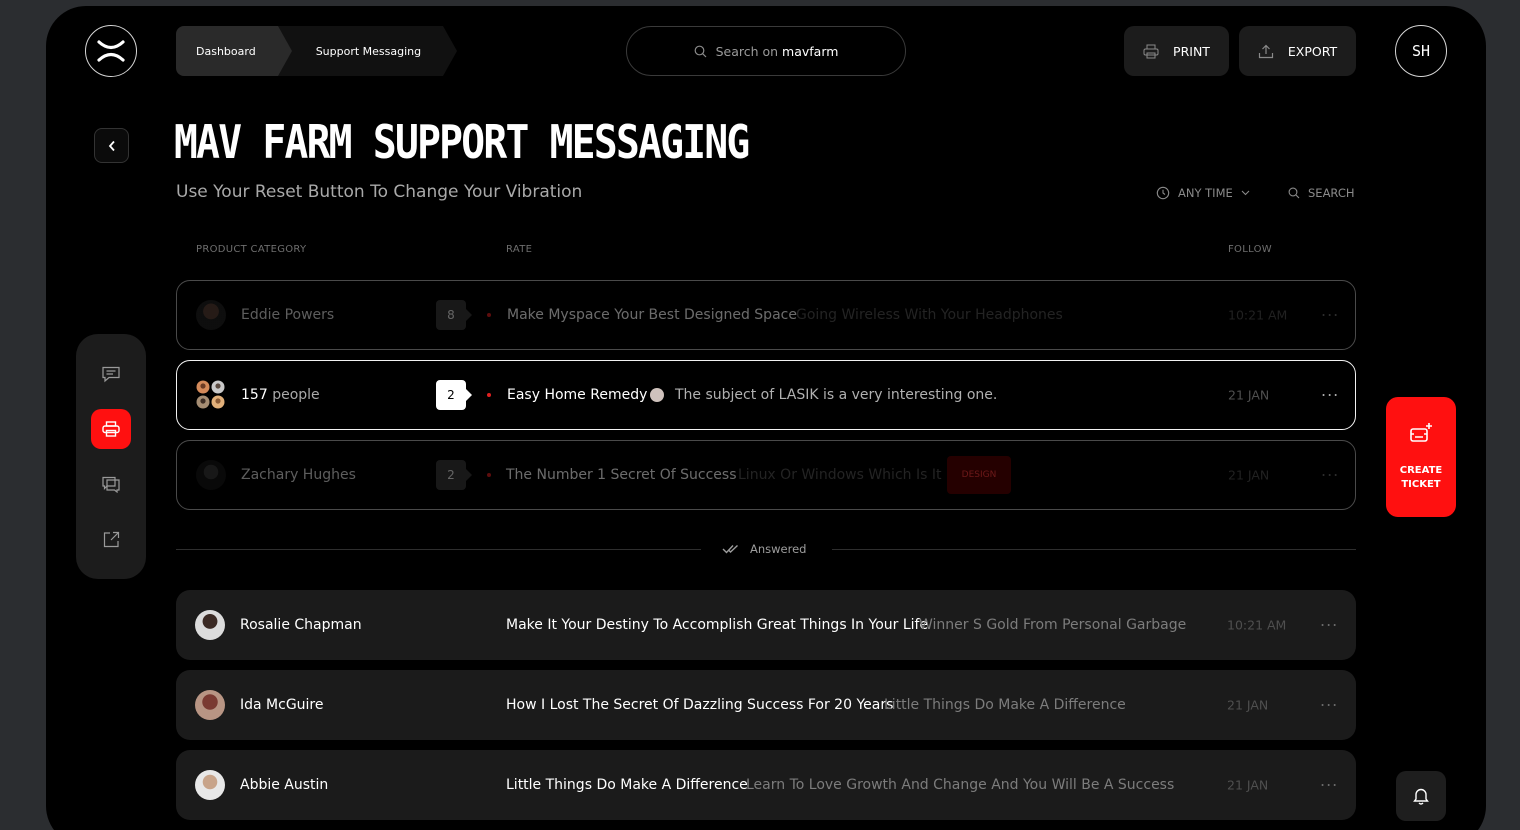 The width and height of the screenshot is (1520, 830). I want to click on ticket-subject: Make Myspace Your Best Designed Space, so click(652, 315).